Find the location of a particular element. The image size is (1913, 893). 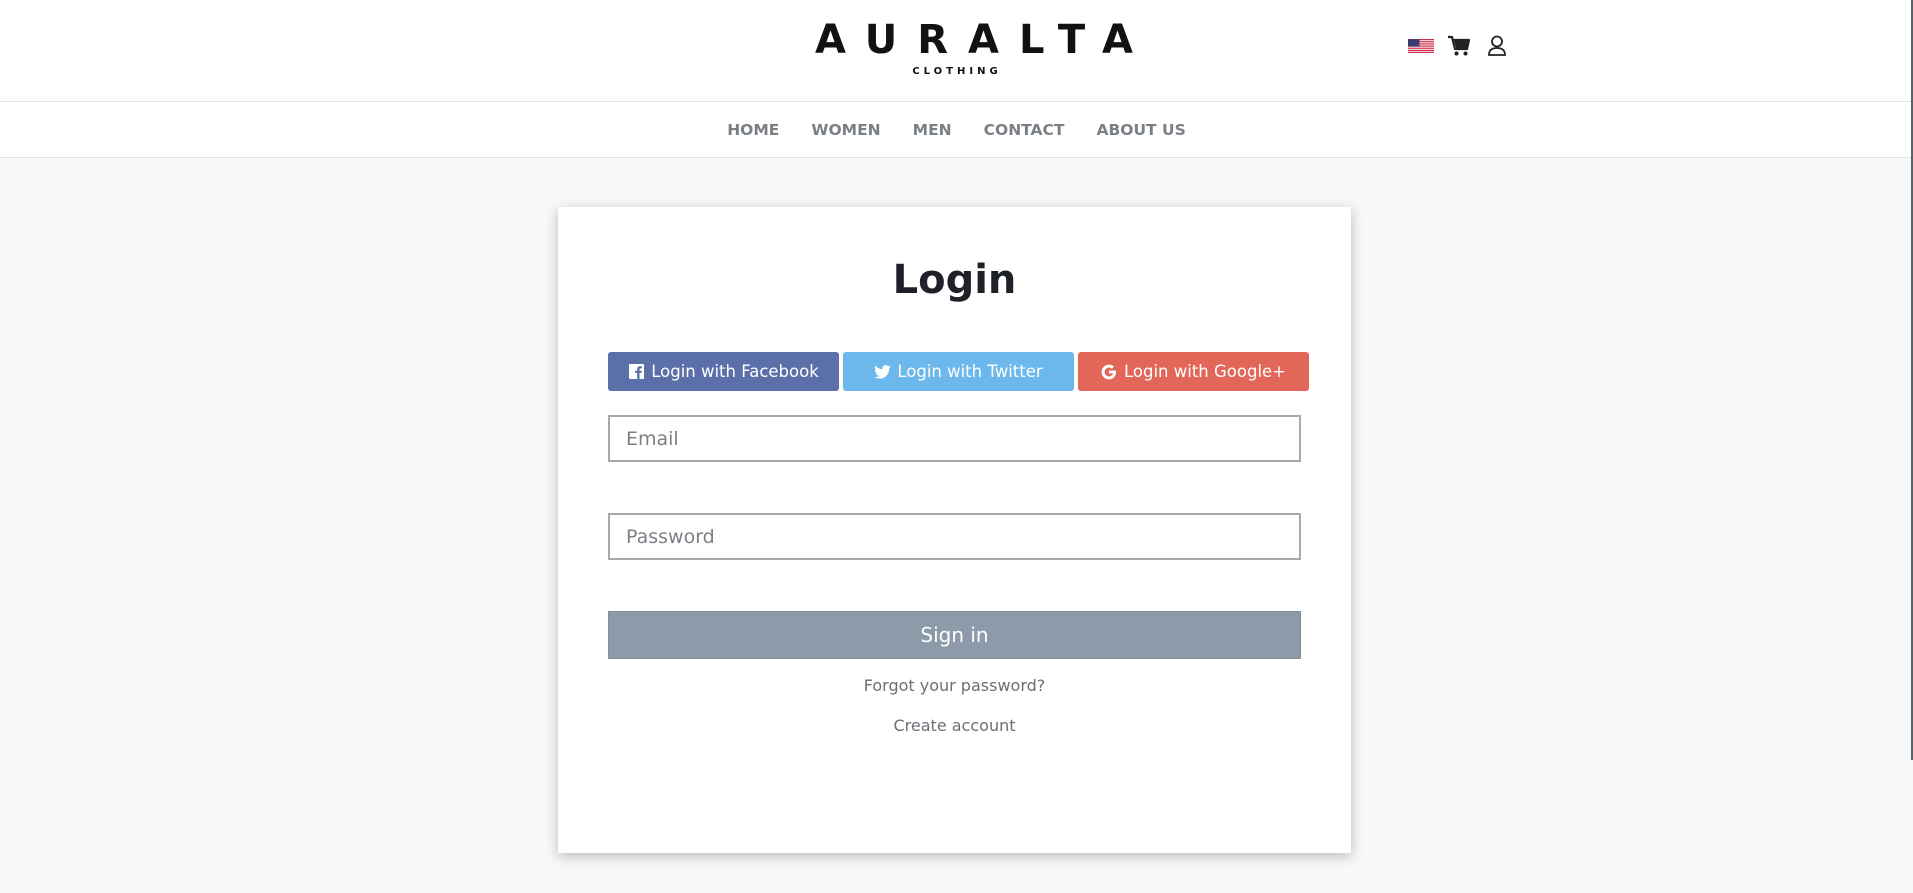

login-google-button: Login with Google+ is located at coordinates (1193, 371).